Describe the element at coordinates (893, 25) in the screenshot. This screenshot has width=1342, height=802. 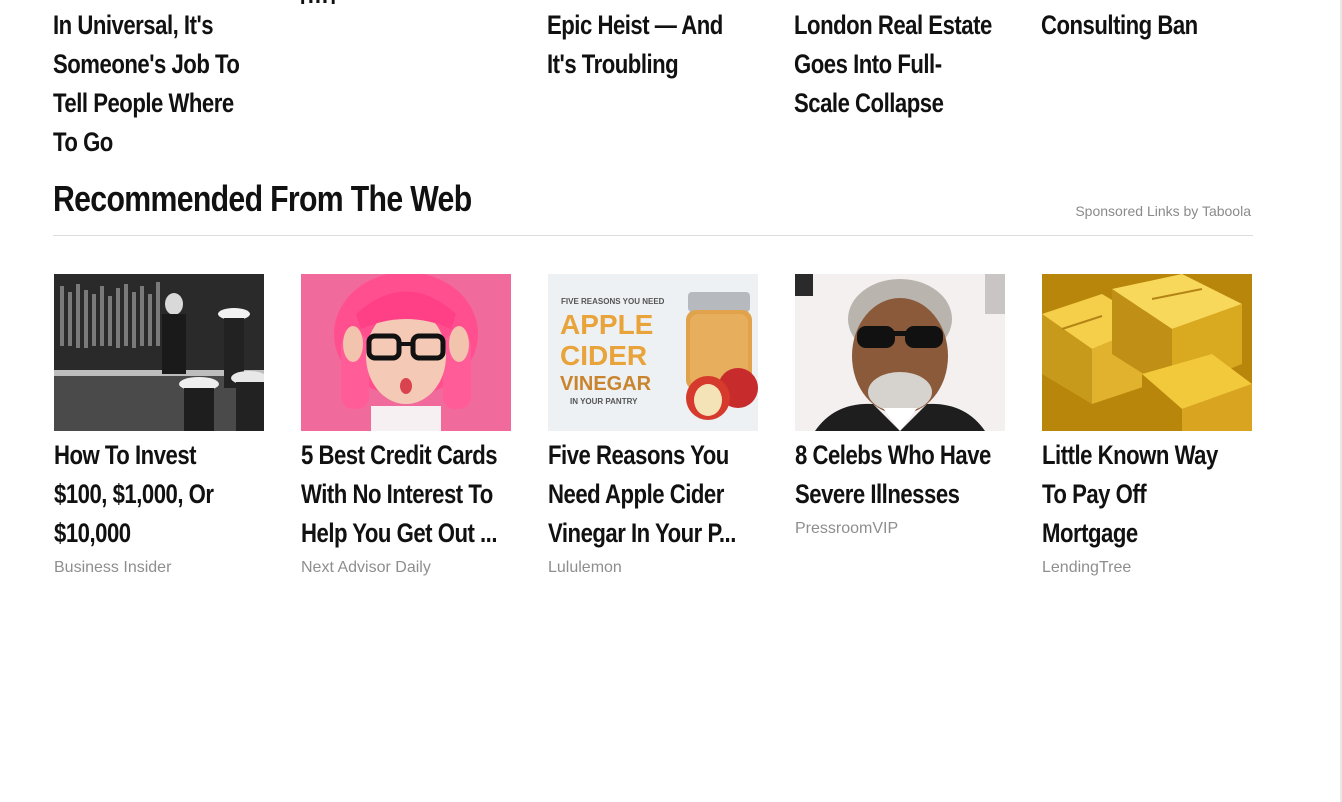
I see `top-story-title-line: London Real Estate` at that location.